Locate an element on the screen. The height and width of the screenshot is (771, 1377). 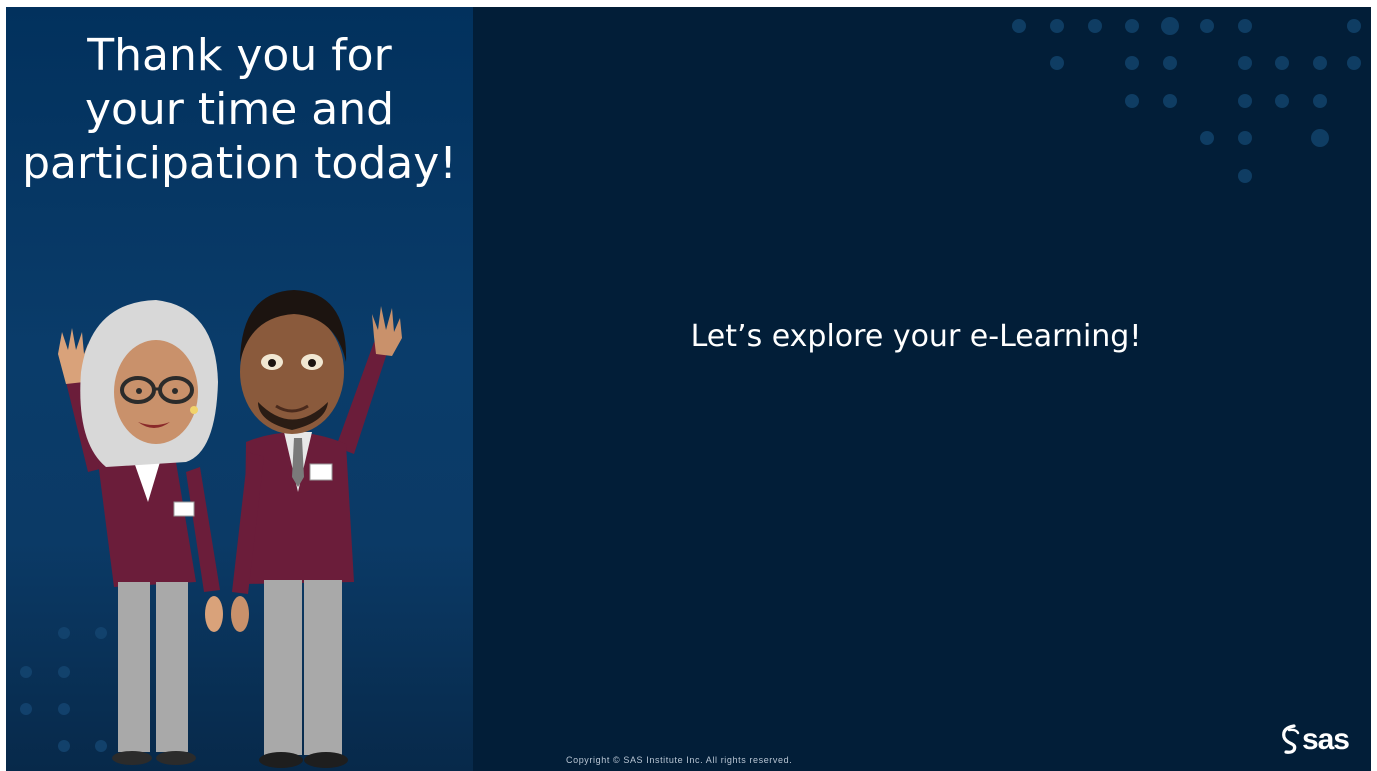
man-character is located at coordinates (316, 529).